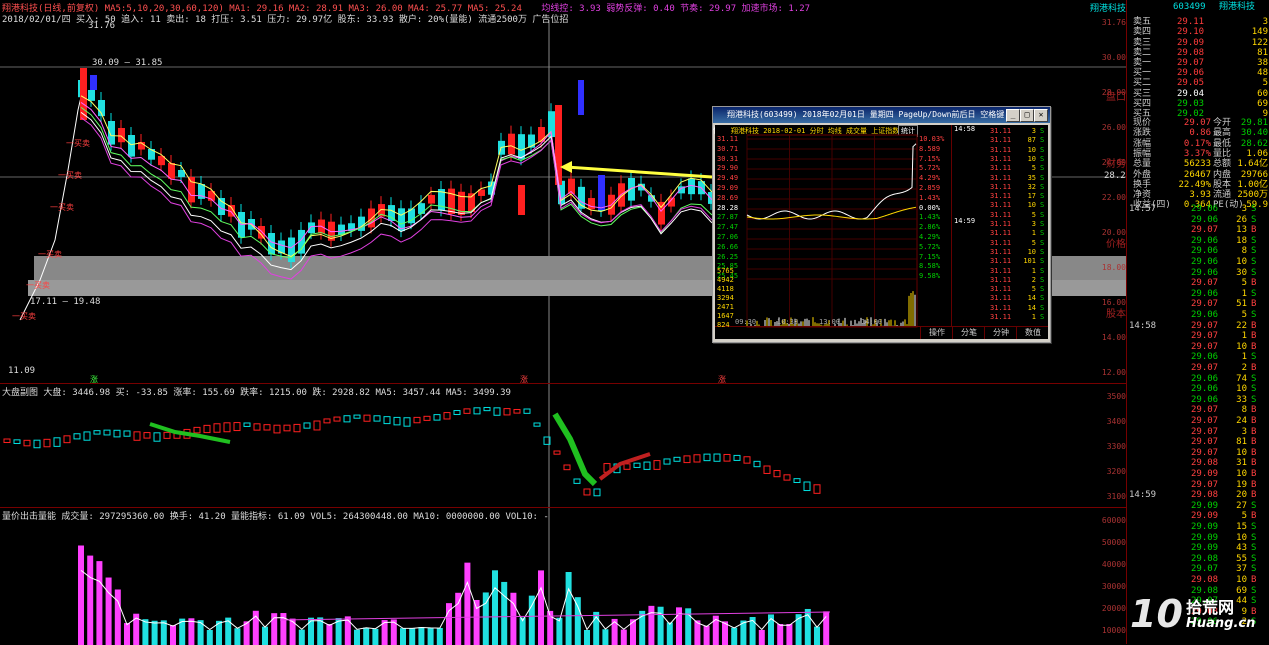 This screenshot has height=645, width=1269. What do you see at coordinates (1027, 115) in the screenshot?
I see `maximize-icon: □` at bounding box center [1027, 115].